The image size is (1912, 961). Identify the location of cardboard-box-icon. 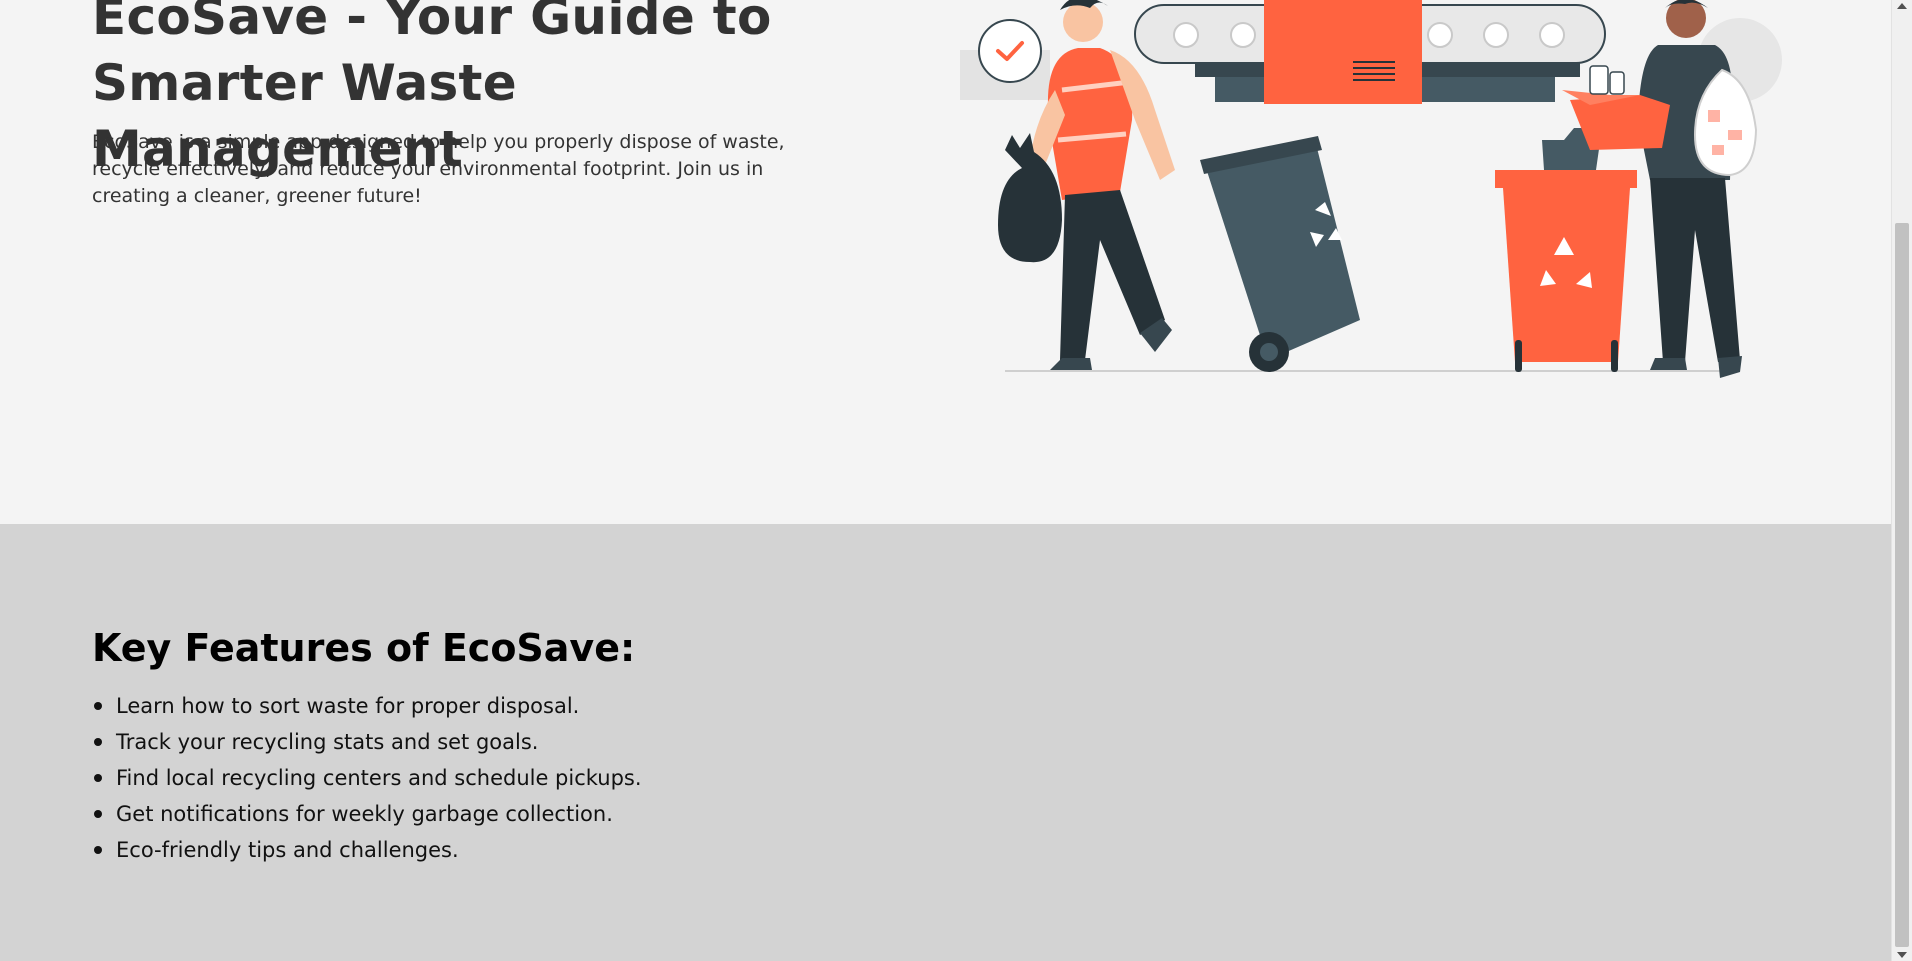
(1343, 52).